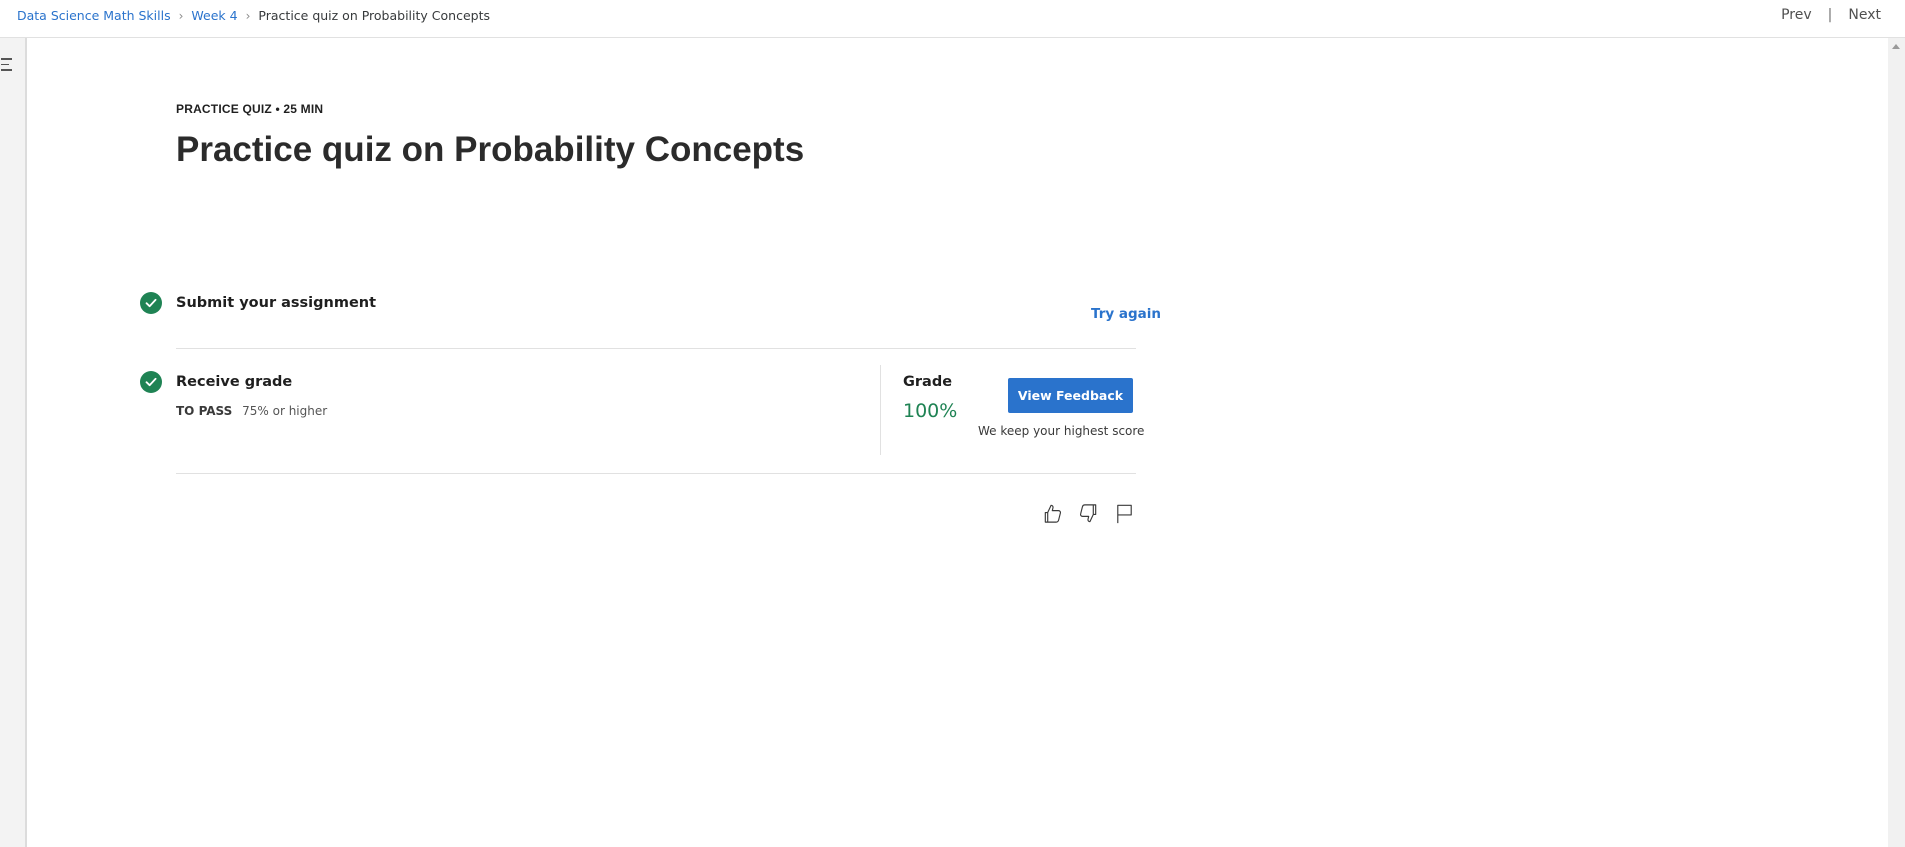 The width and height of the screenshot is (1905, 847). I want to click on thumbs-down-icon, so click(1088, 513).